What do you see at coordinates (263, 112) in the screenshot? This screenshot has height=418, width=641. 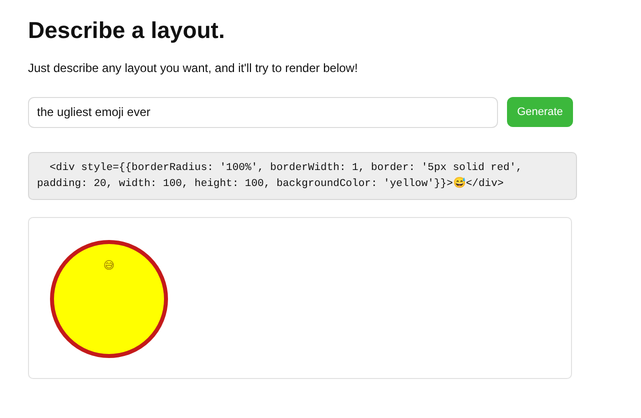 I see `prompt-field: the ugliest emoji ever` at bounding box center [263, 112].